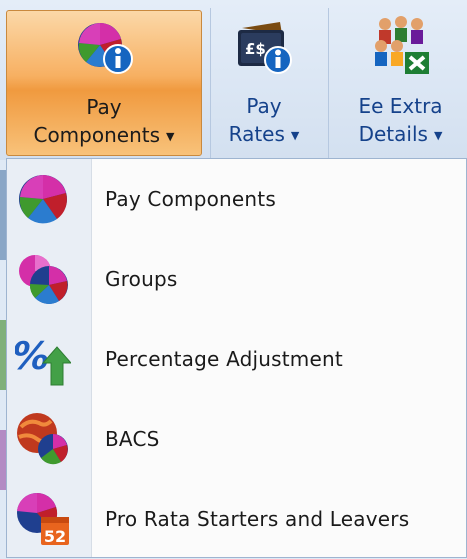  I want to click on menu-item-percentage-adjustment: % Percentage Adjustment, so click(236, 359).